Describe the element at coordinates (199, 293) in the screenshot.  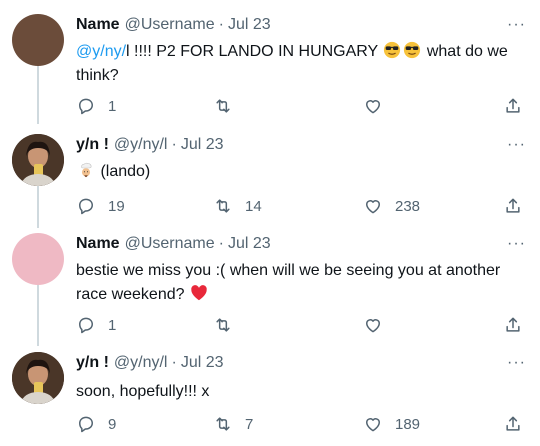
I see `red-heart-emoji` at that location.